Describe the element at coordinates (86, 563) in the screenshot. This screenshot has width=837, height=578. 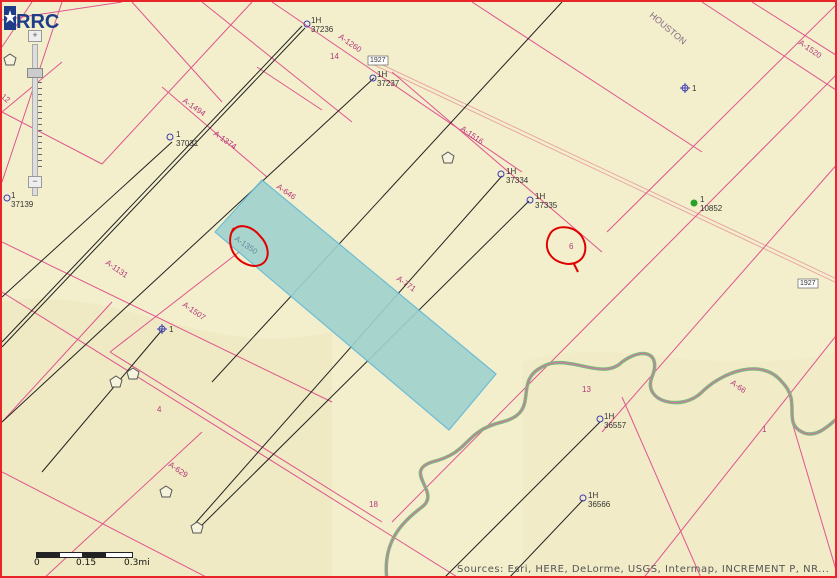
I see `scale-label: 0.15` at that location.